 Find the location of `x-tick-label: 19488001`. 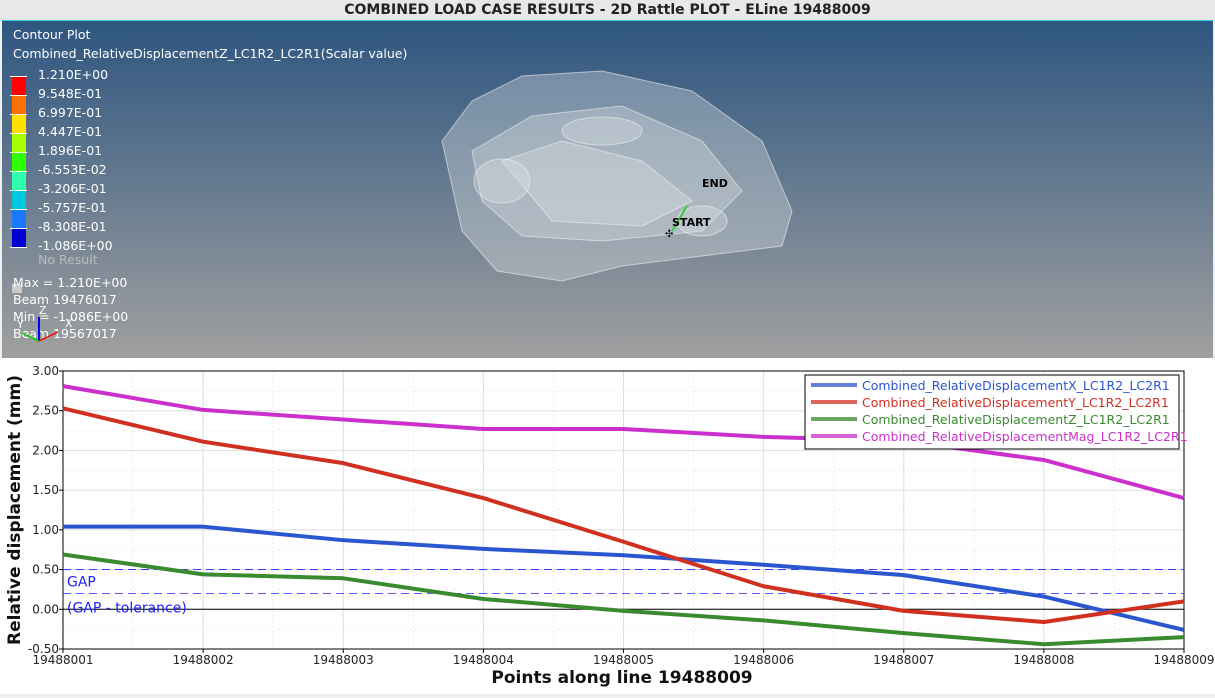

x-tick-label: 19488001 is located at coordinates (62, 660).